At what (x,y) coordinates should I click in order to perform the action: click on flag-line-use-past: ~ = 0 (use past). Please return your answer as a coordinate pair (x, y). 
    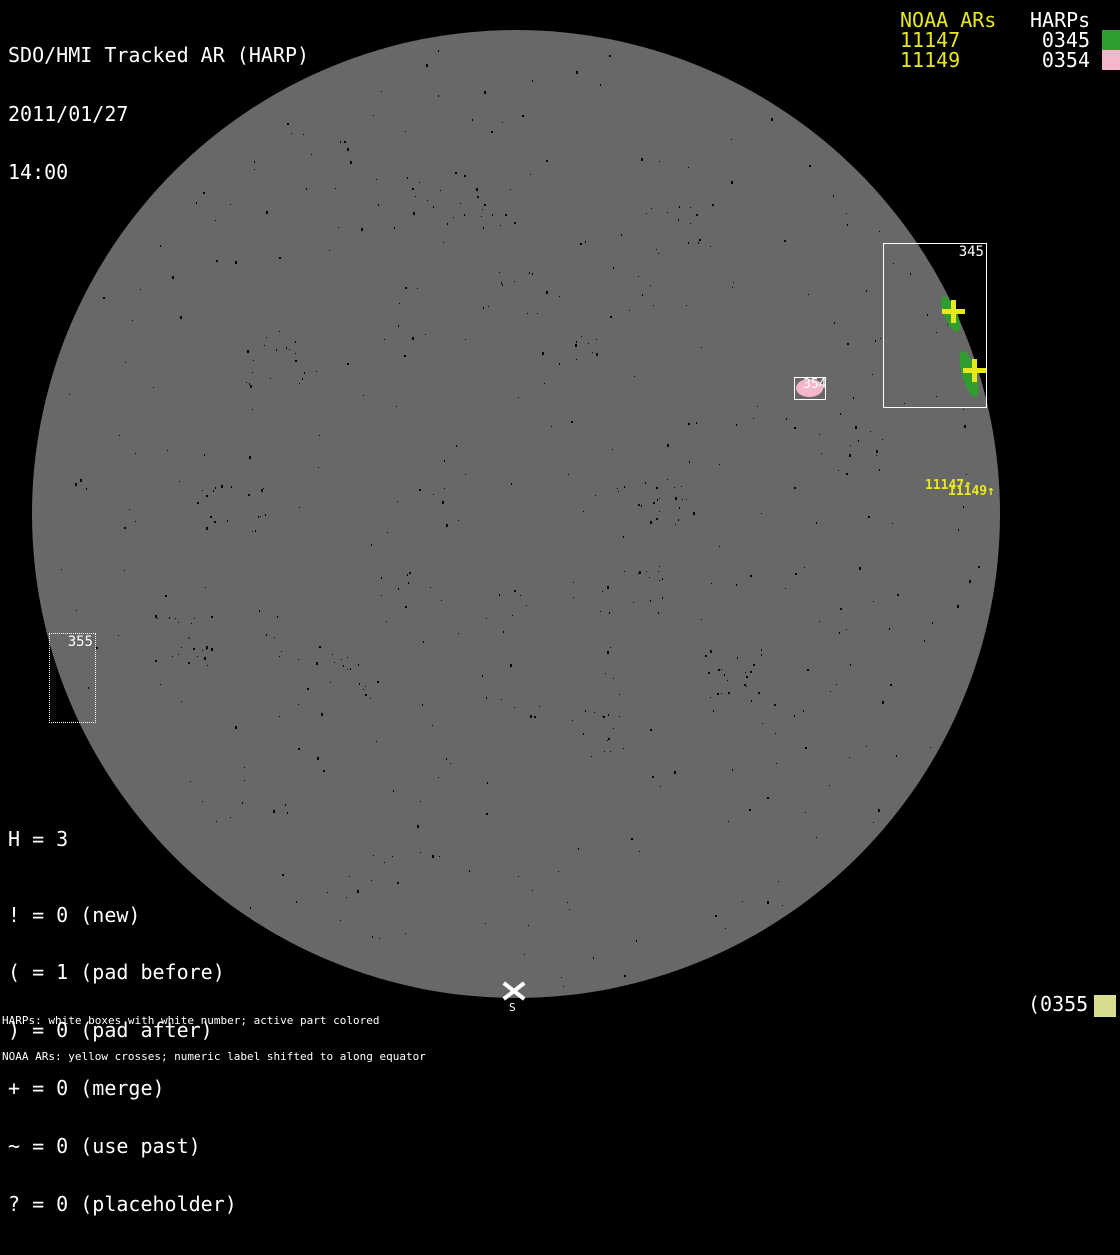
    Looking at the image, I should click on (104, 1146).